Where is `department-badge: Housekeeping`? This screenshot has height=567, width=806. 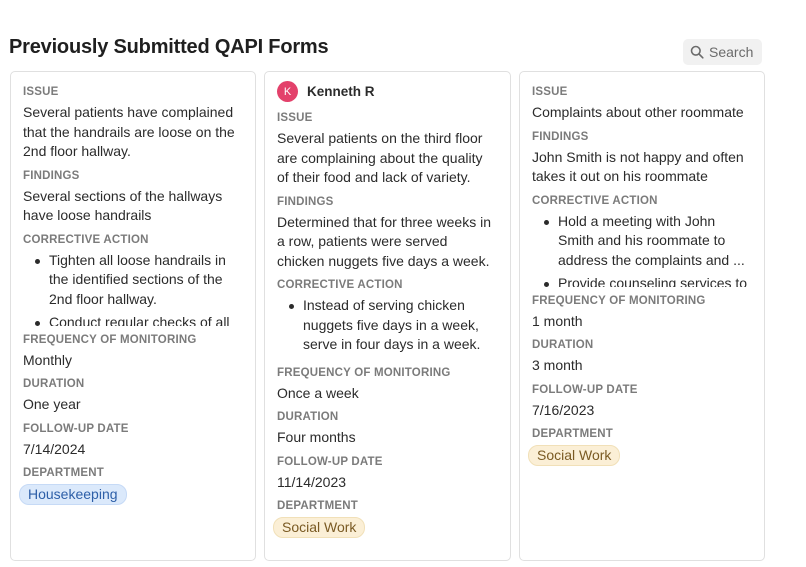
department-badge: Housekeeping is located at coordinates (73, 494).